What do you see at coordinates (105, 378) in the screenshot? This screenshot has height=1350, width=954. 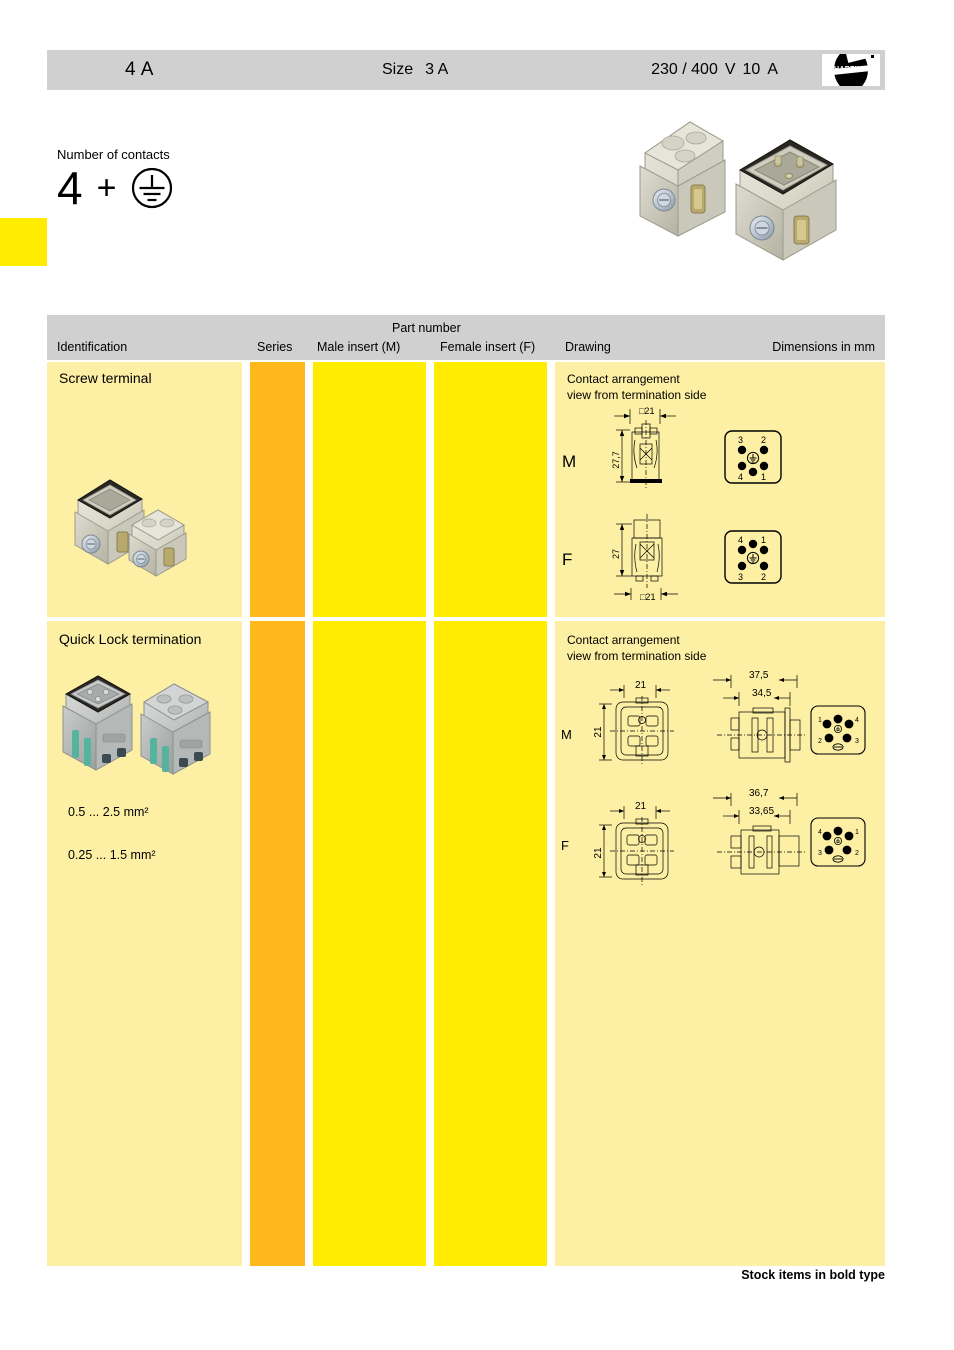 I see `row1-title: Screw terminal` at bounding box center [105, 378].